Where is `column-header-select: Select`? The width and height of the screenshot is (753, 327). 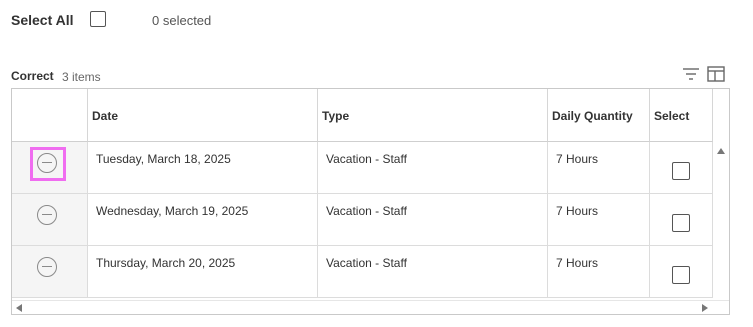 column-header-select: Select is located at coordinates (681, 115).